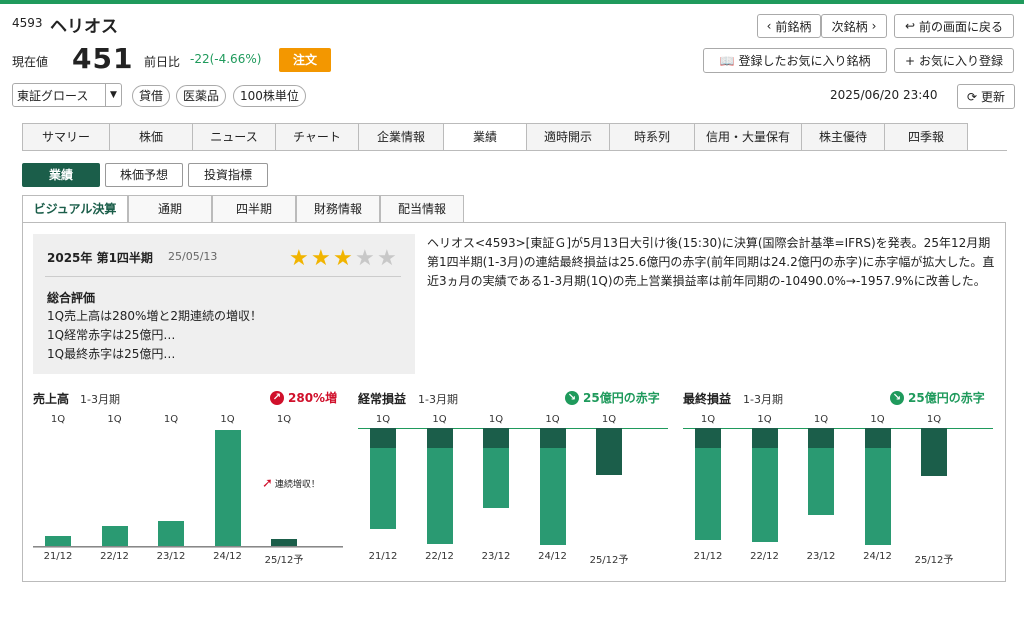 The image size is (1024, 636). What do you see at coordinates (100, 258) in the screenshot?
I see `summary-period: 2025年 第1四半期` at bounding box center [100, 258].